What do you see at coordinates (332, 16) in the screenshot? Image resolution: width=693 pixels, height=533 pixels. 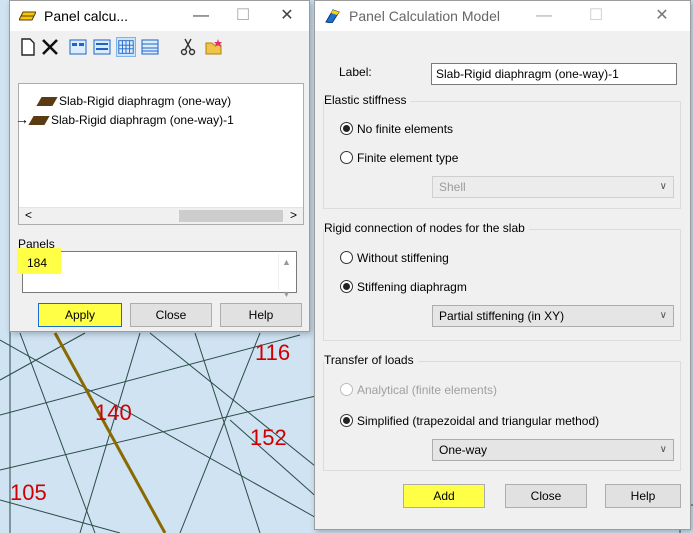 I see `calc-model-icon` at bounding box center [332, 16].